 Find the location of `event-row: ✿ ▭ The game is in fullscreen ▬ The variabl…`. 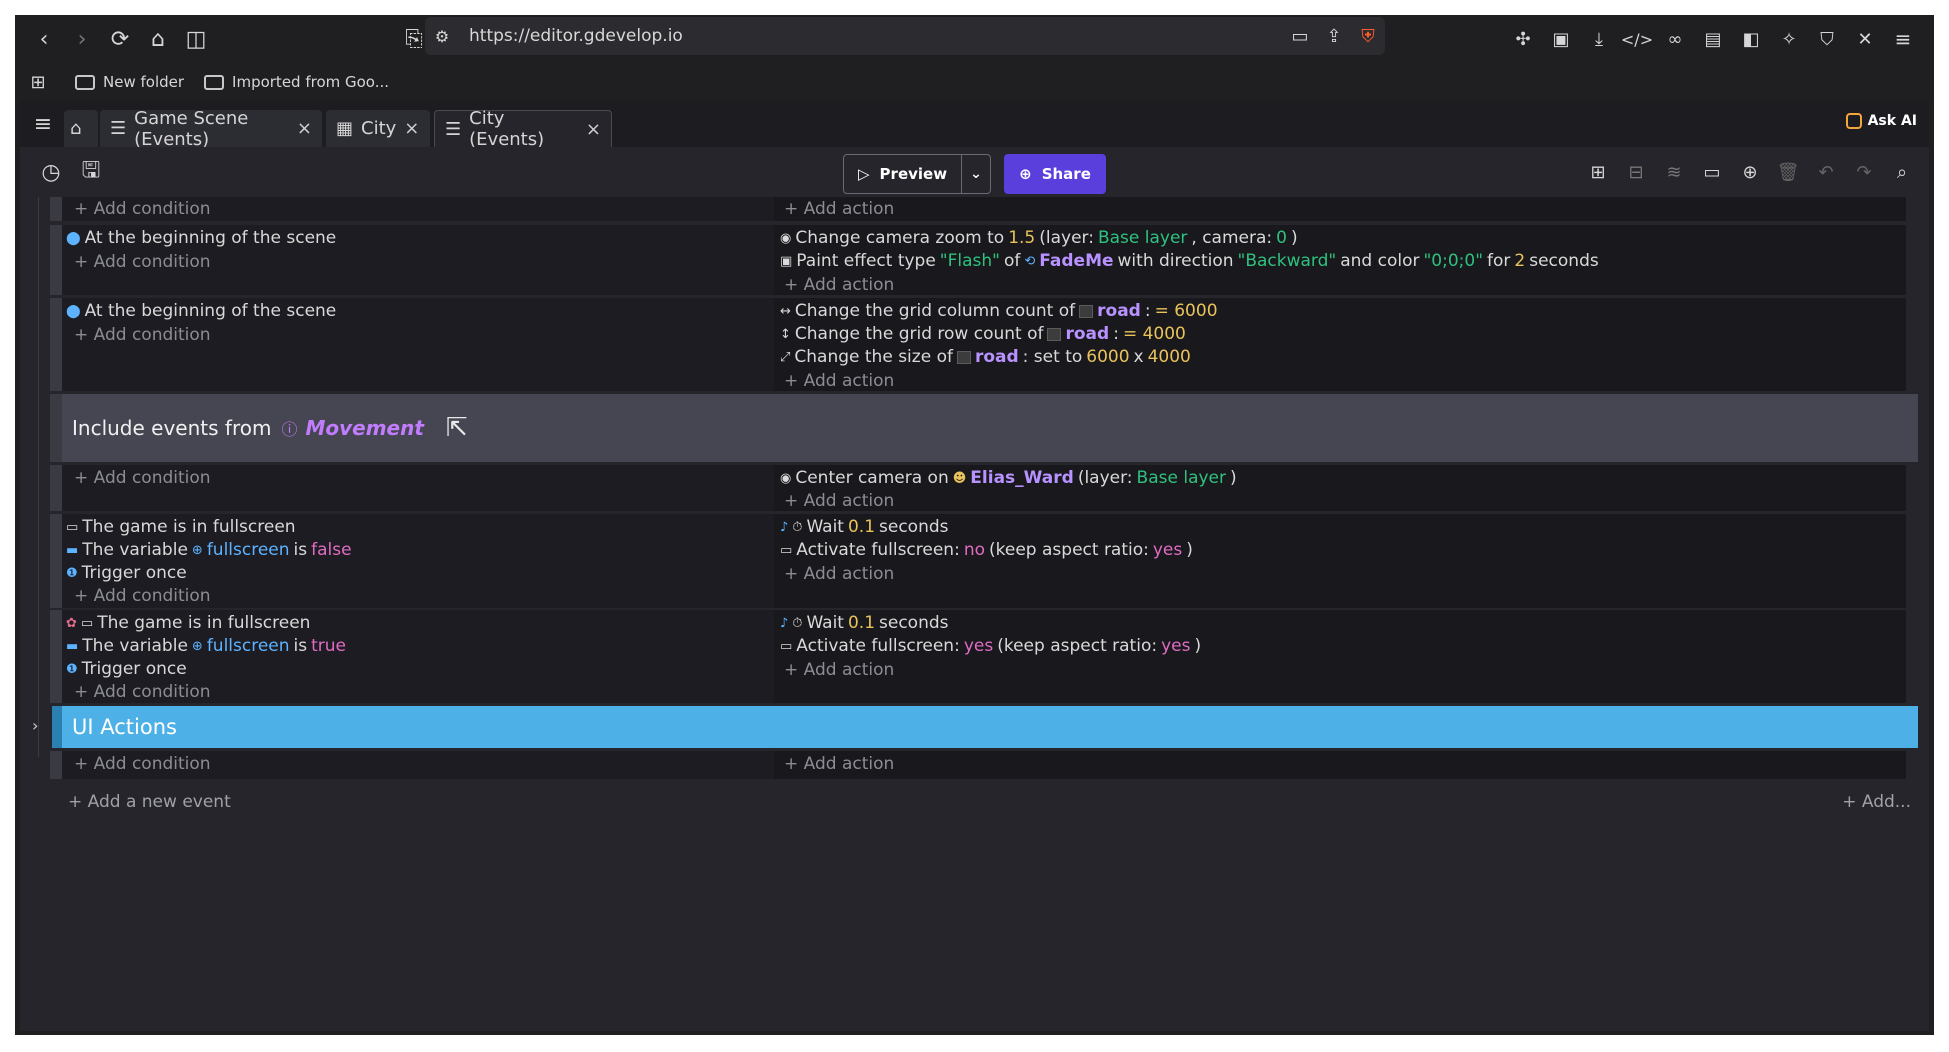

event-row: ✿ ▭ The game is in fullscreen ▬ The variabl… is located at coordinates (978, 656).